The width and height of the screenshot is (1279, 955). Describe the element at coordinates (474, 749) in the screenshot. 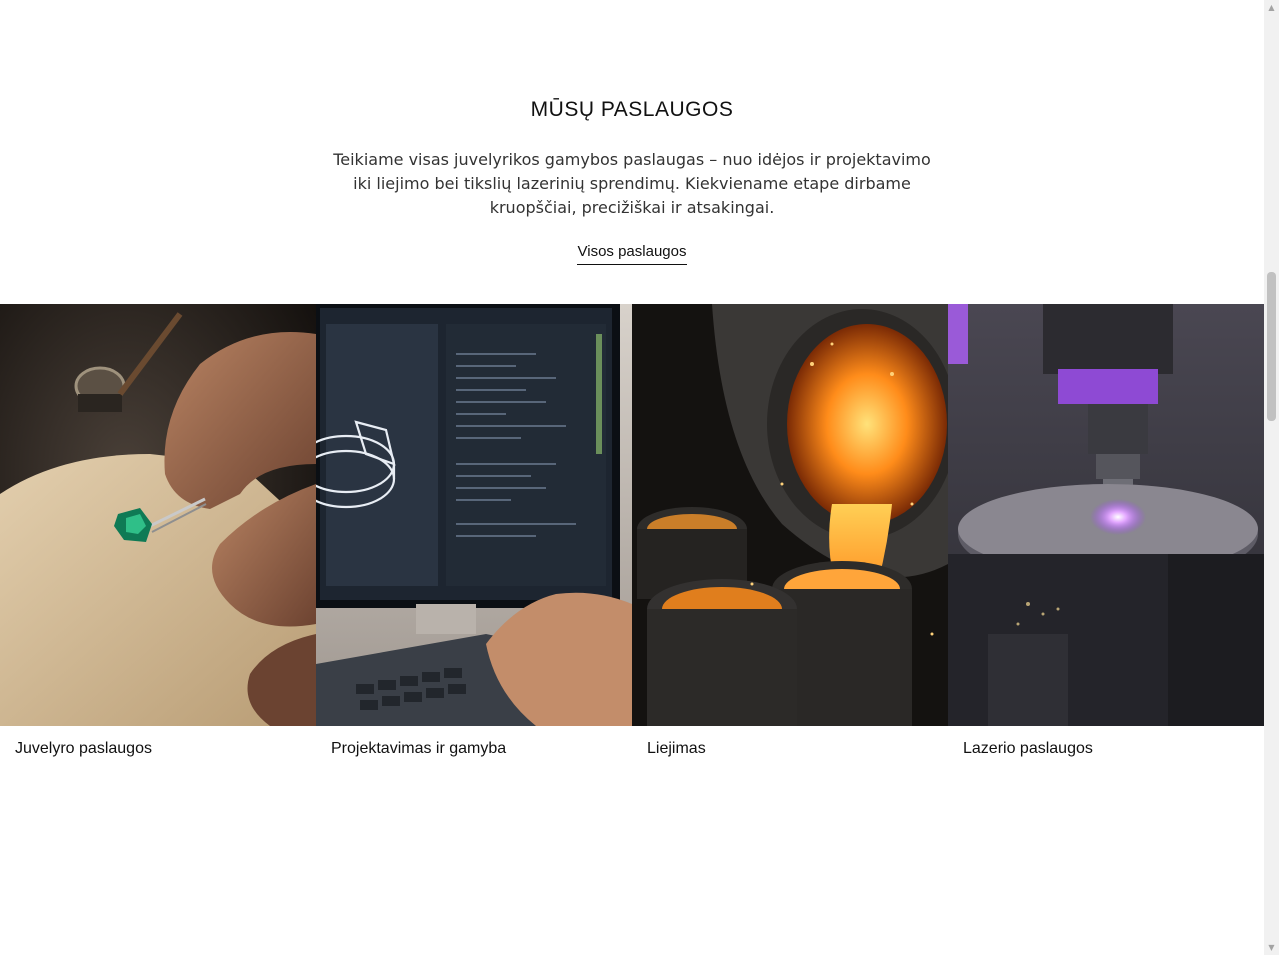

I see `service-label-design: Projektavimas ir gamyba` at that location.